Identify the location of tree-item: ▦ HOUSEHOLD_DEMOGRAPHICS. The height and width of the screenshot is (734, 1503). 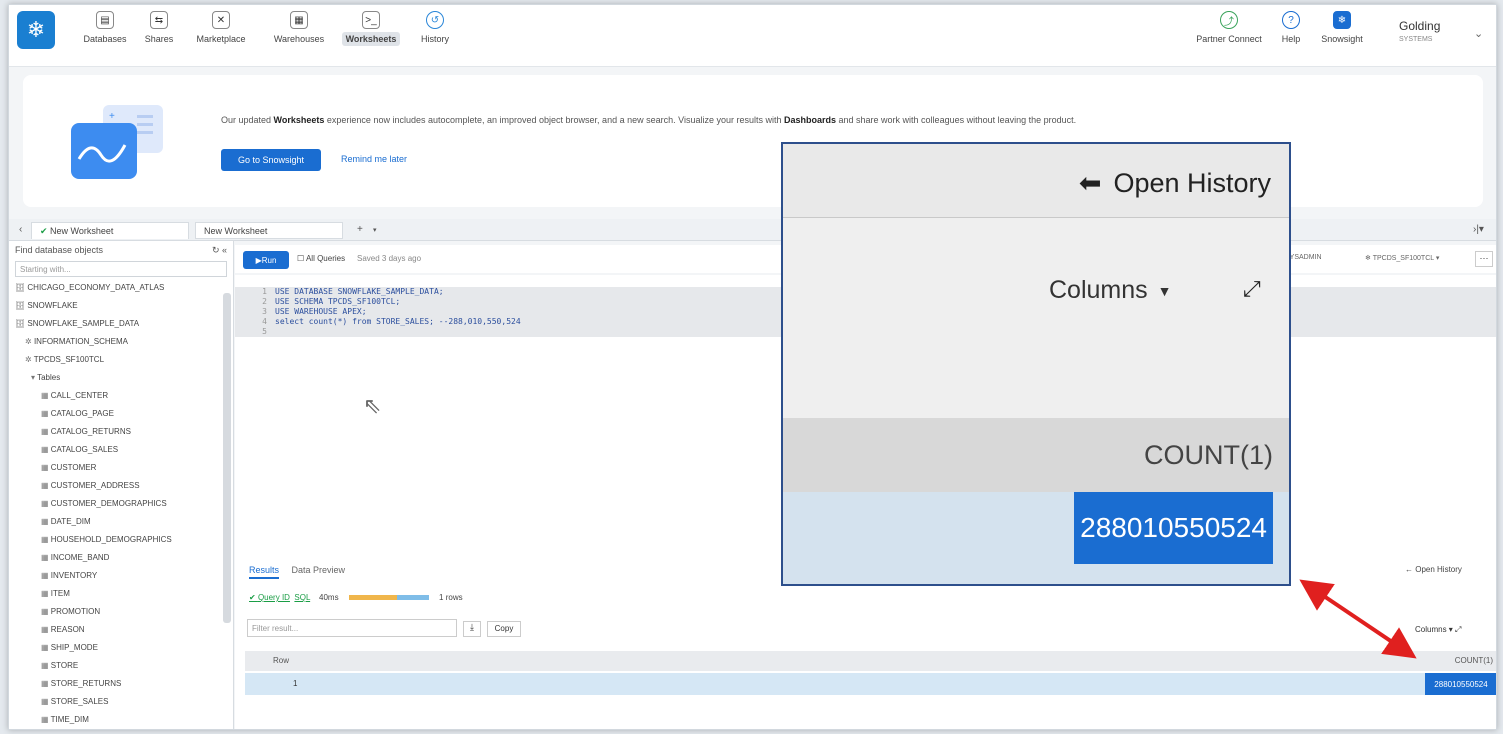
(121, 540).